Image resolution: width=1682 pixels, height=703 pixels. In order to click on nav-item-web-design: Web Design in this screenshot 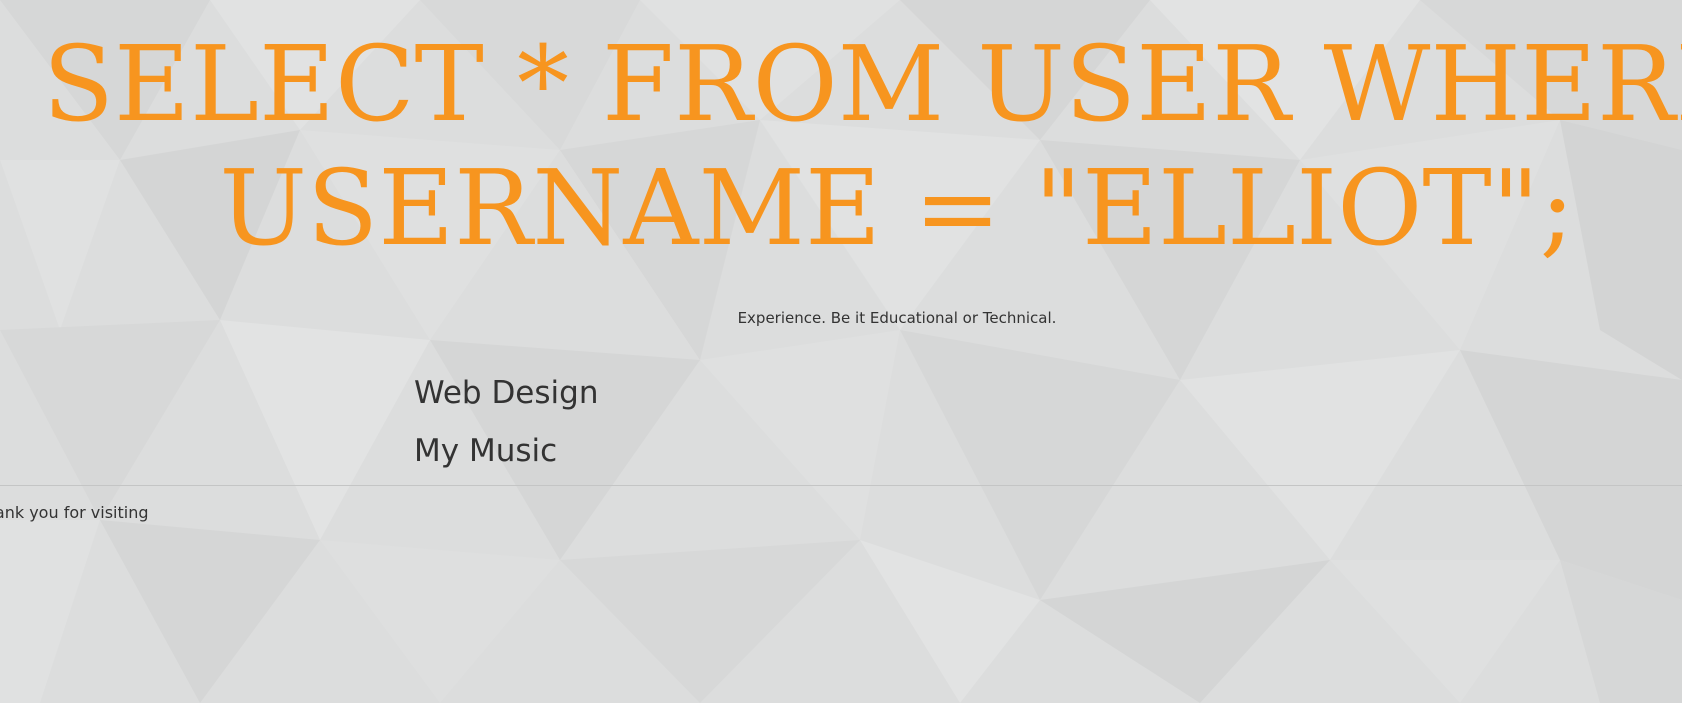, I will do `click(506, 393)`.